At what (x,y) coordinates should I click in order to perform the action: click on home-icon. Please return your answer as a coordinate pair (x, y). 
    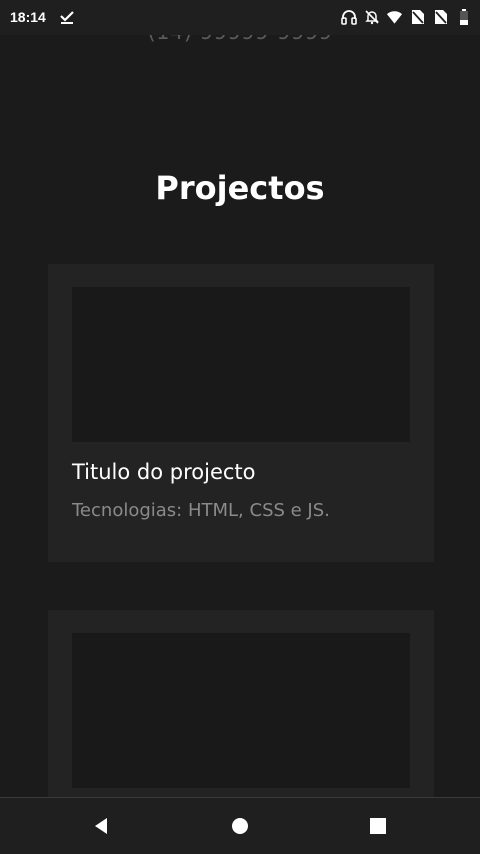
    Looking at the image, I should click on (240, 826).